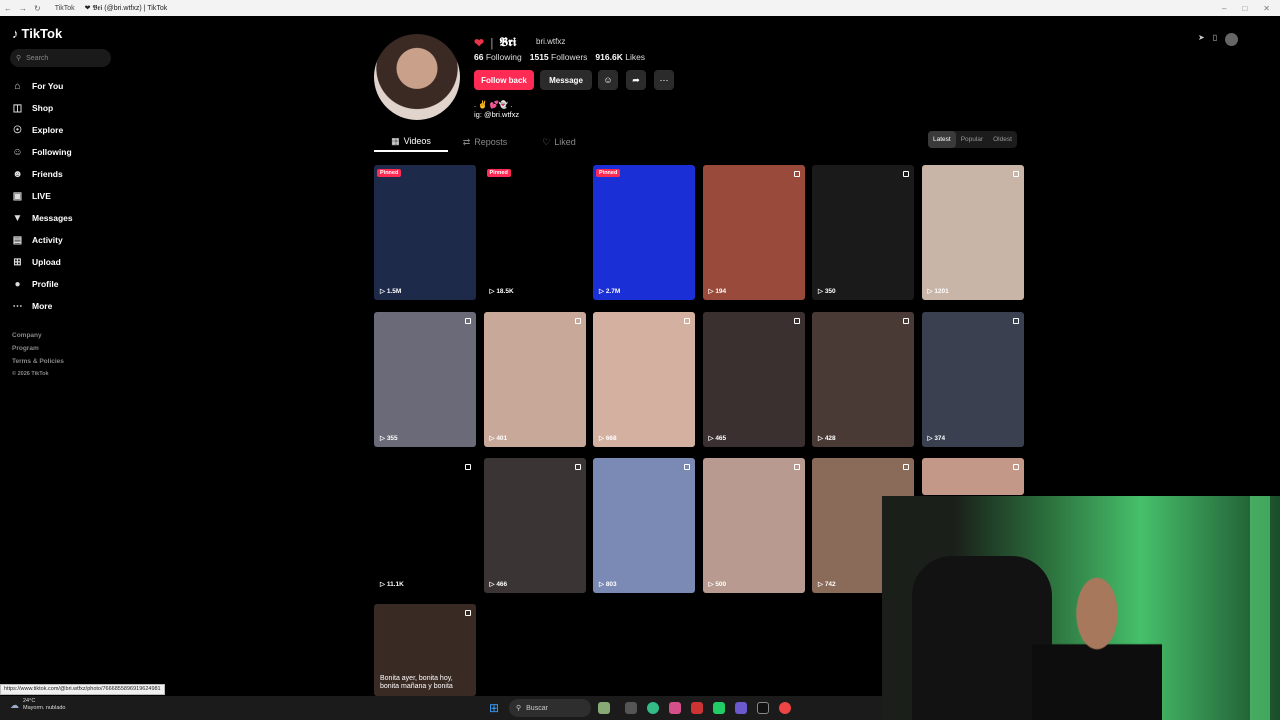 The height and width of the screenshot is (720, 1280). What do you see at coordinates (37, 130) in the screenshot?
I see `sidebar-item-explore: ☉ Explore` at bounding box center [37, 130].